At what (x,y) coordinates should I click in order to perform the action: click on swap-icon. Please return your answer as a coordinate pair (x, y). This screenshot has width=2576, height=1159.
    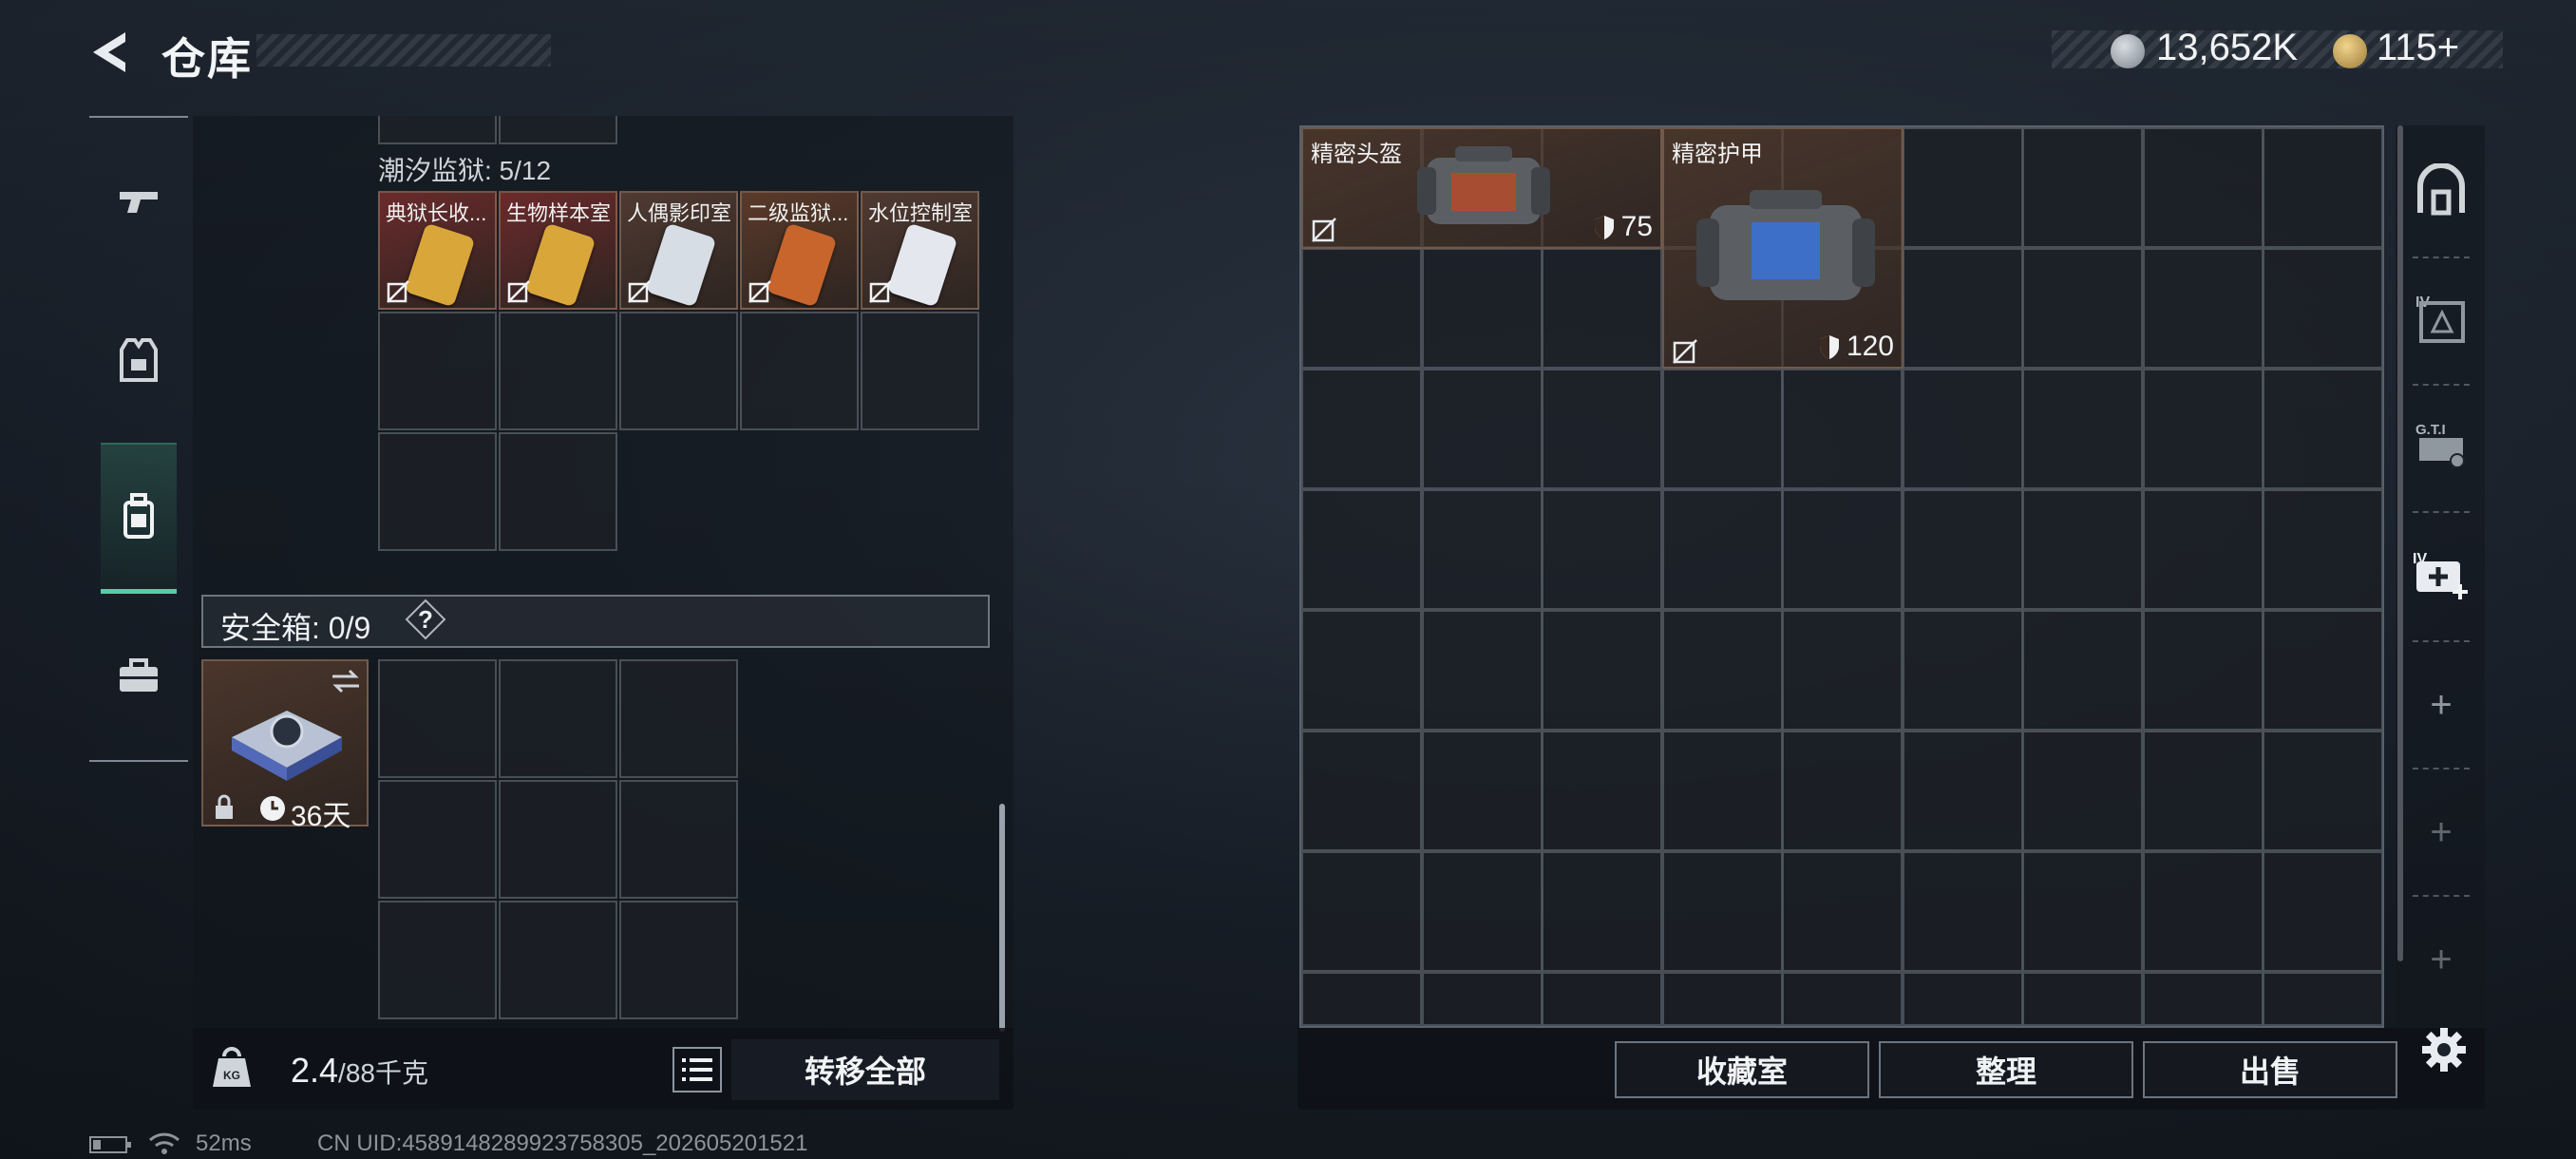
    Looking at the image, I should click on (346, 681).